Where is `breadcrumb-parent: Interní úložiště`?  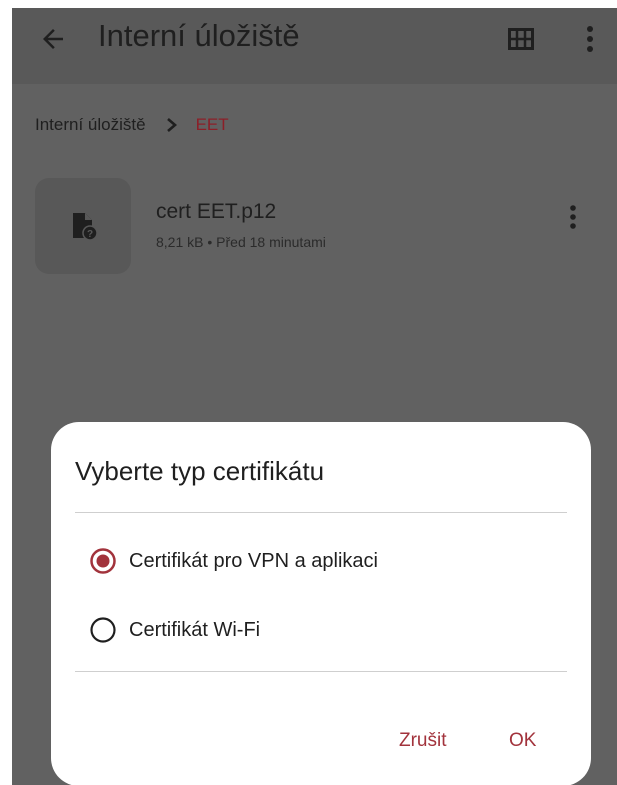 breadcrumb-parent: Interní úložiště is located at coordinates (90, 125).